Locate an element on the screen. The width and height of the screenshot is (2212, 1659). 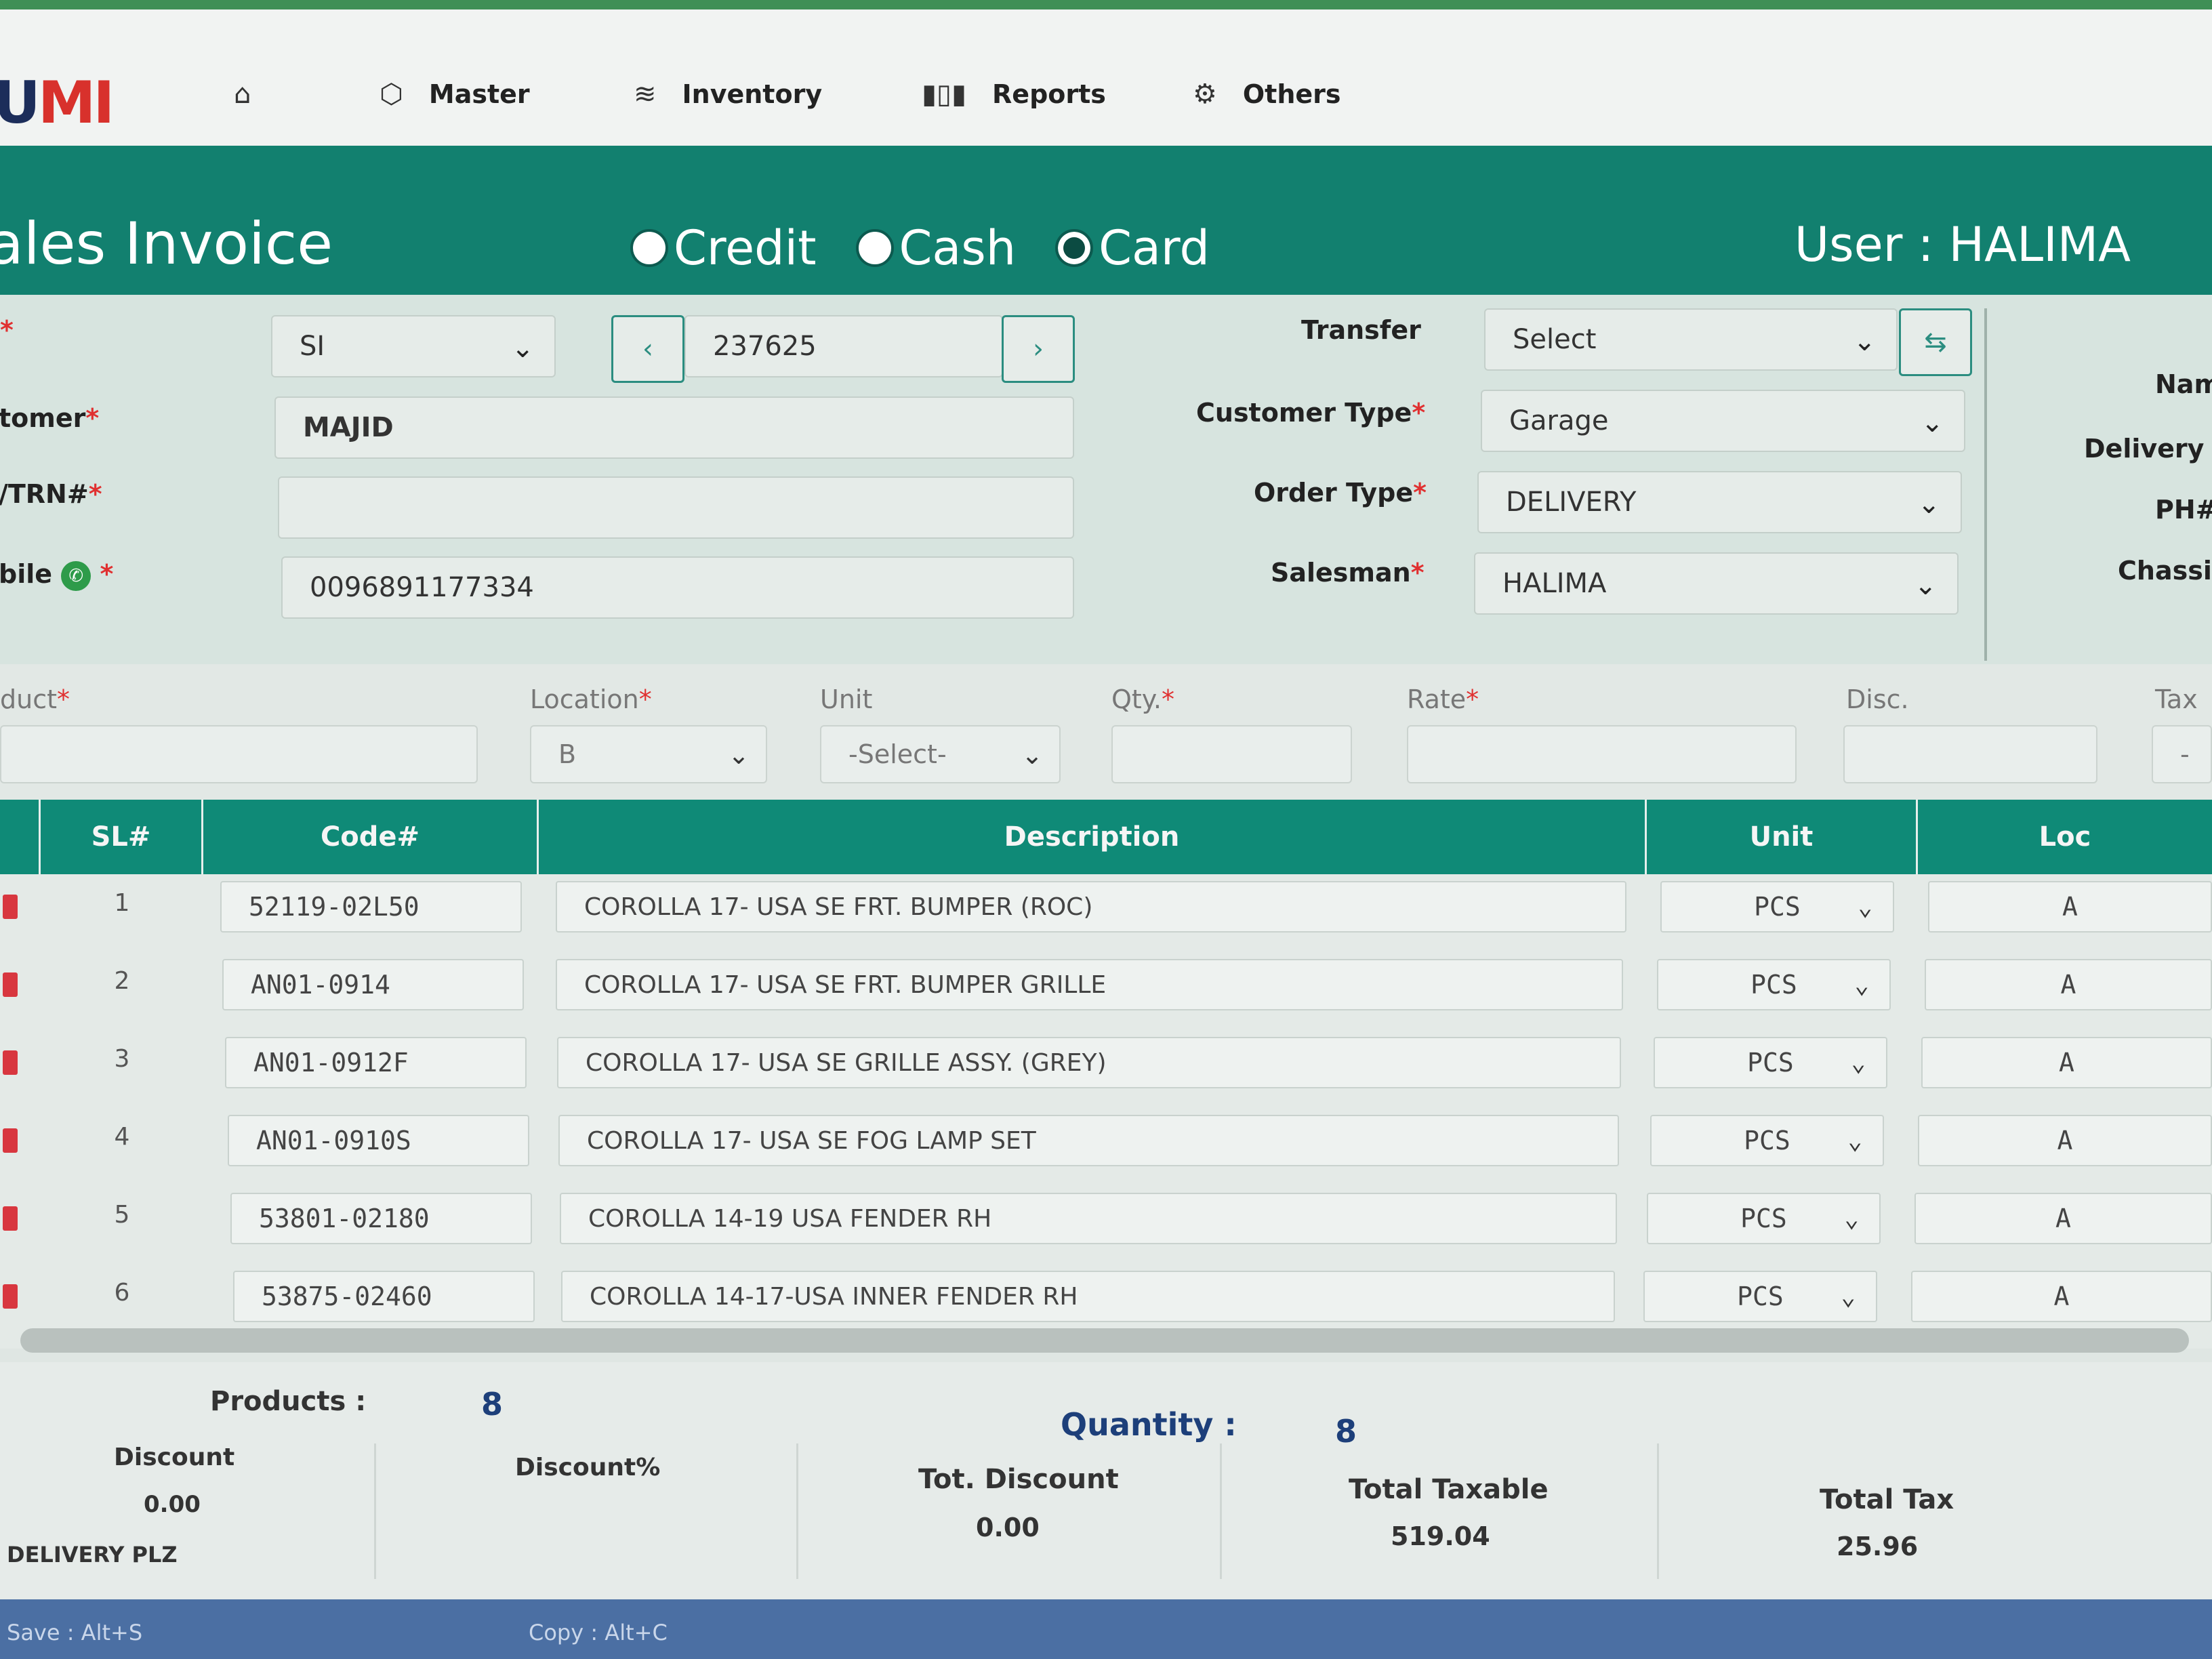
order-type-select: DELIVERY ⌄ is located at coordinates (1719, 502).